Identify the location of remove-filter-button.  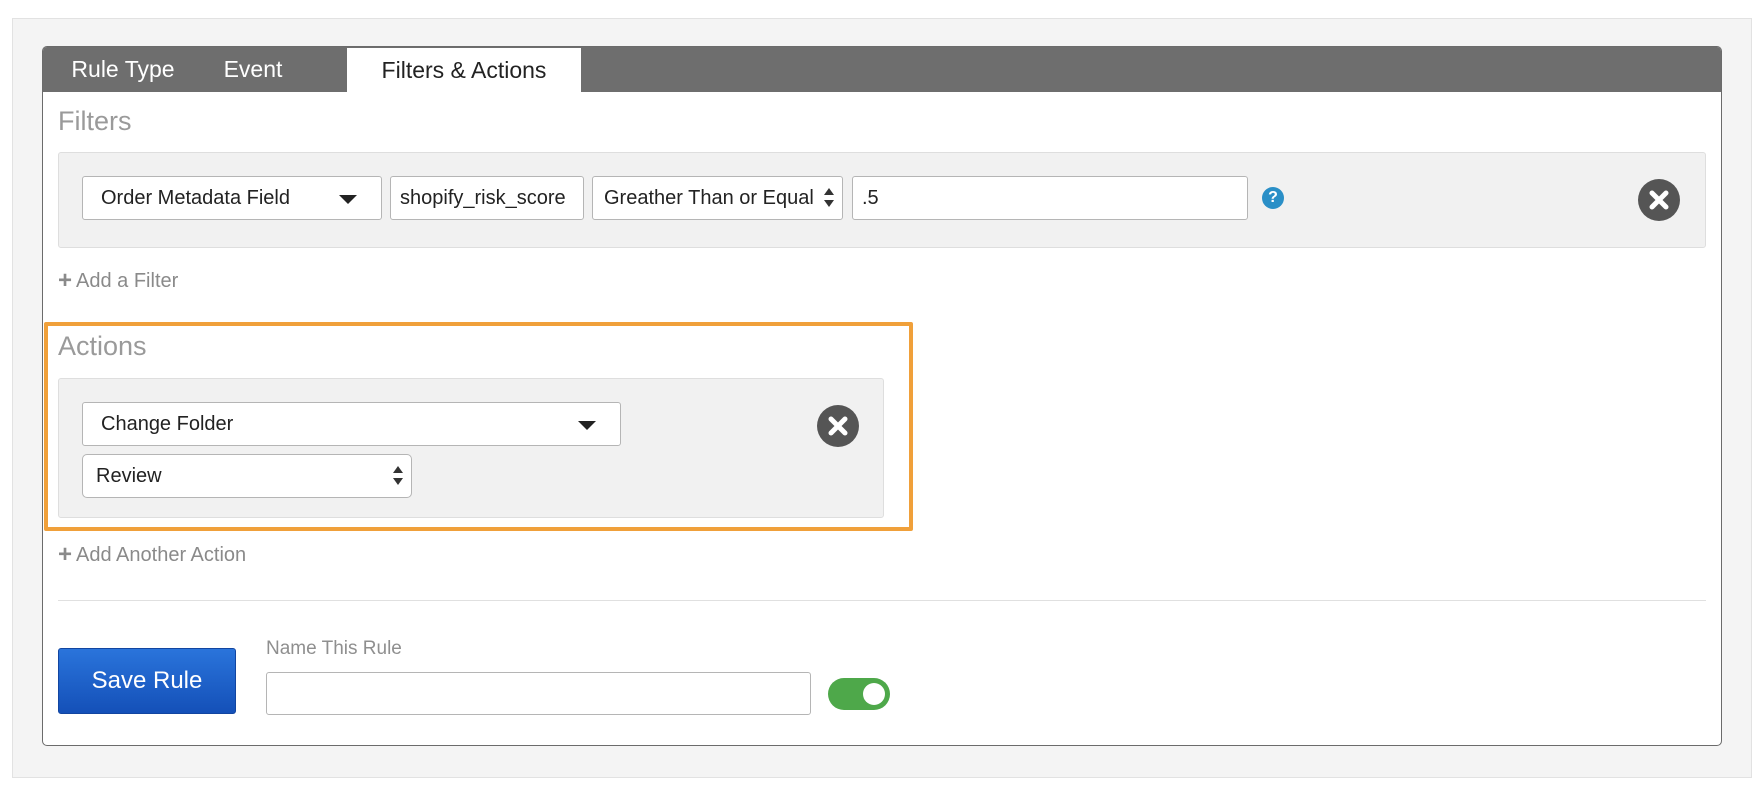
(1659, 200).